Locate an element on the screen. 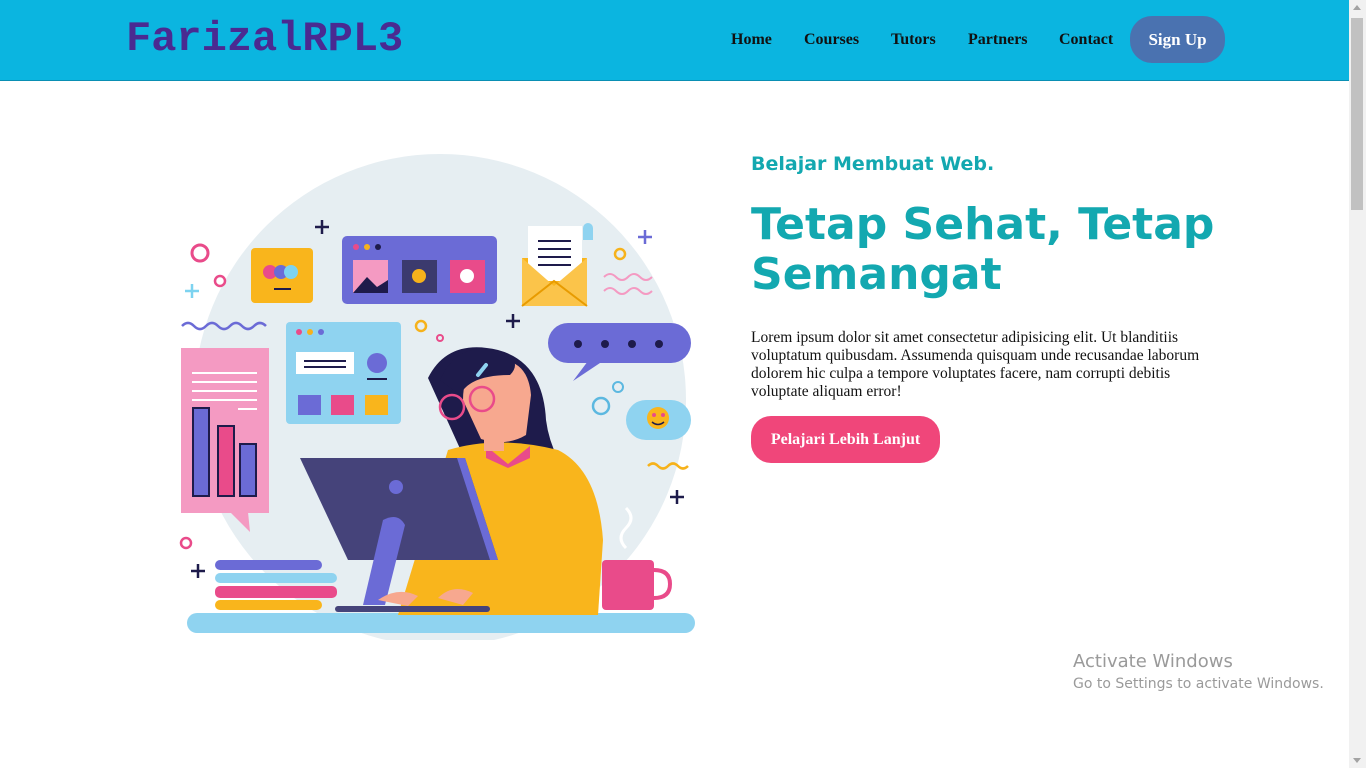 Image resolution: width=1366 pixels, height=768 pixels. nav-link-home: Home is located at coordinates (751, 40).